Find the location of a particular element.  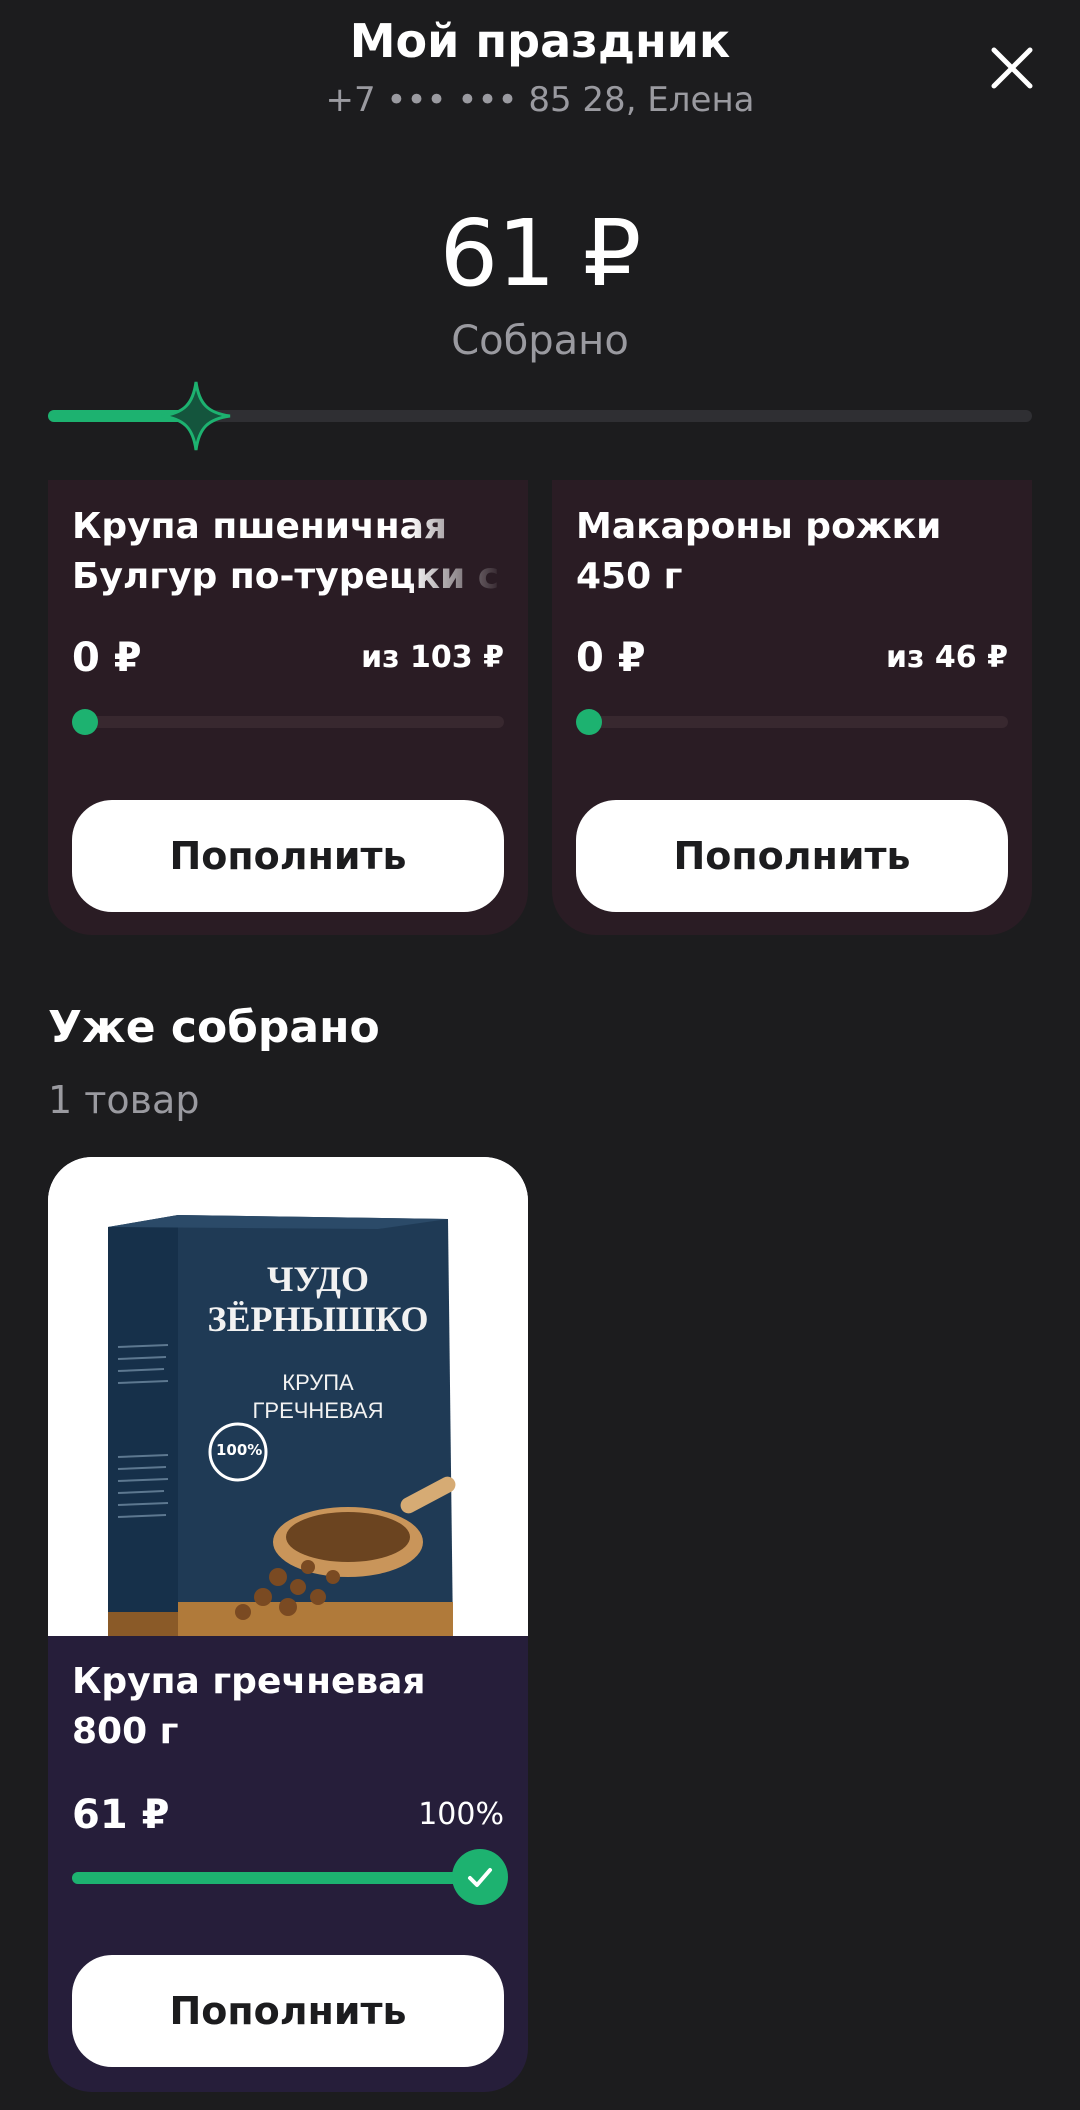

kind-line1: КРУПА is located at coordinates (318, 1382).